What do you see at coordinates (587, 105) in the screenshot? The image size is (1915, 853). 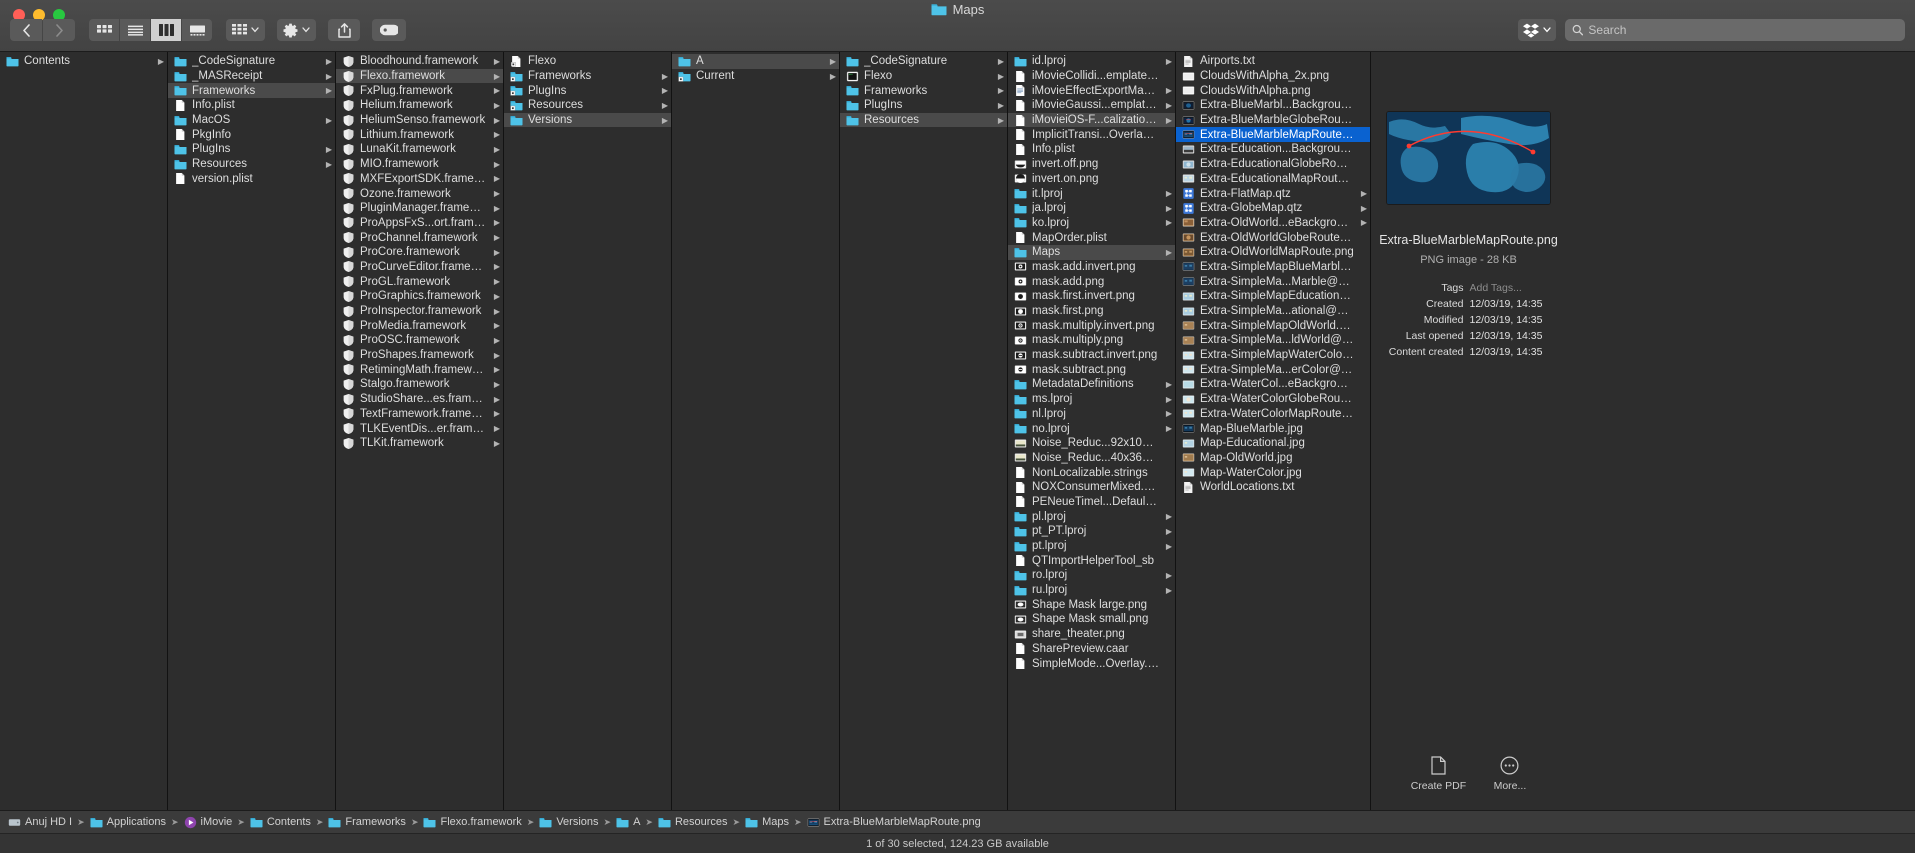 I see `file-row: Resources ▶` at bounding box center [587, 105].